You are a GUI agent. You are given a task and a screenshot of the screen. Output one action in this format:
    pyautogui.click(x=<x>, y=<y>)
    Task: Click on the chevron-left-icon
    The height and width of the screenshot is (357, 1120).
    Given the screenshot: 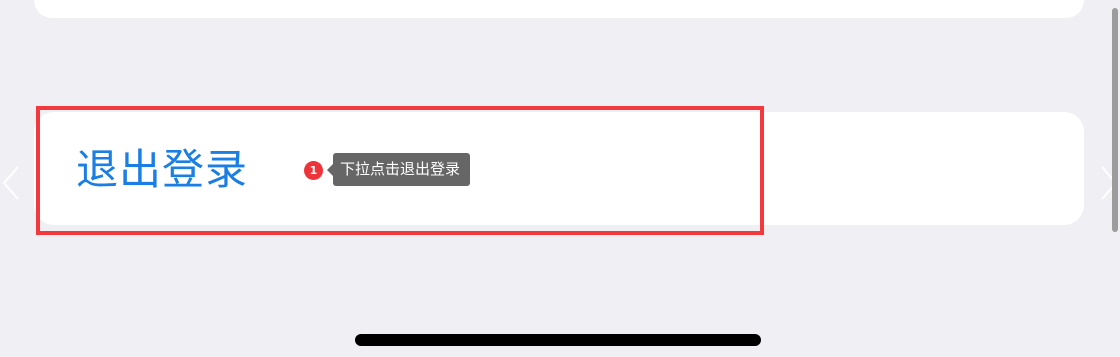 What is the action you would take?
    pyautogui.click(x=10, y=183)
    